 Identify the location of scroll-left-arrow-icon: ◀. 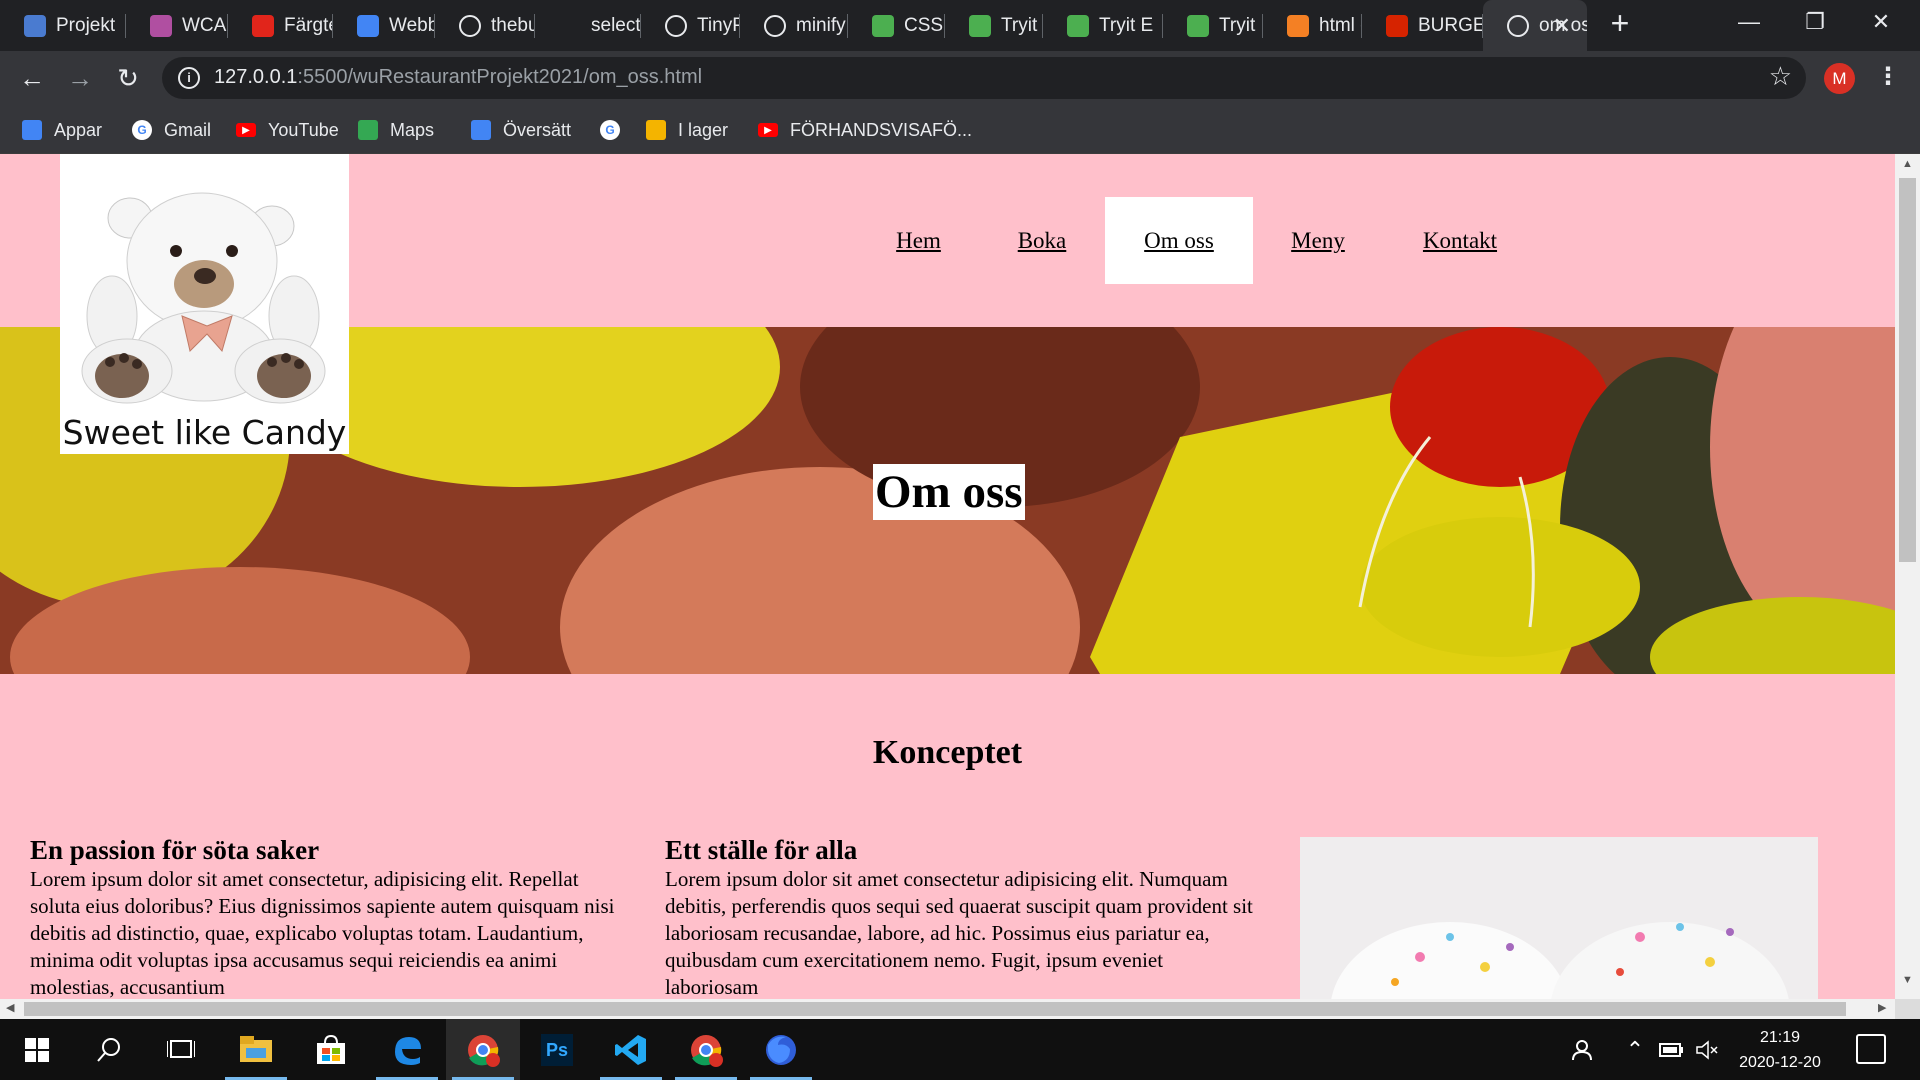
(10, 1007).